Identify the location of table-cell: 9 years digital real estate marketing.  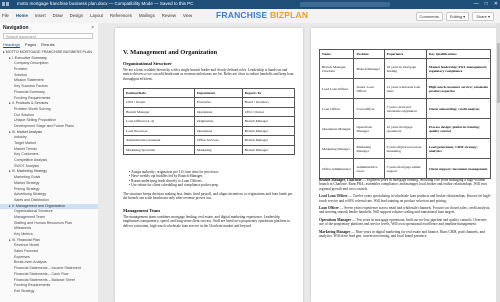
(405, 148).